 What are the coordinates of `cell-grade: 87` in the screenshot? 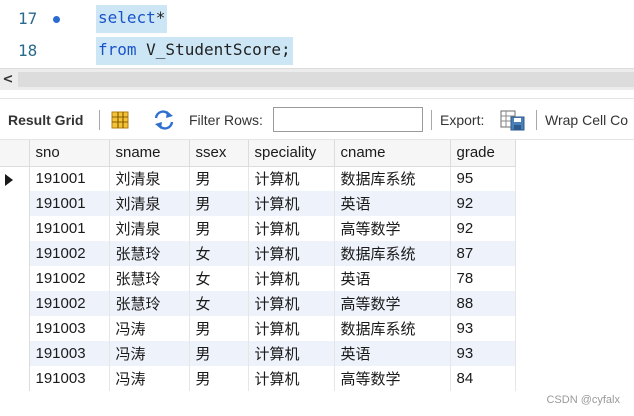 It's located at (483, 253).